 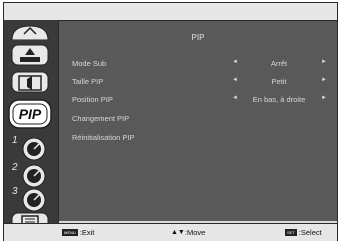 I want to click on select-hint-label: :Select, so click(x=310, y=232).